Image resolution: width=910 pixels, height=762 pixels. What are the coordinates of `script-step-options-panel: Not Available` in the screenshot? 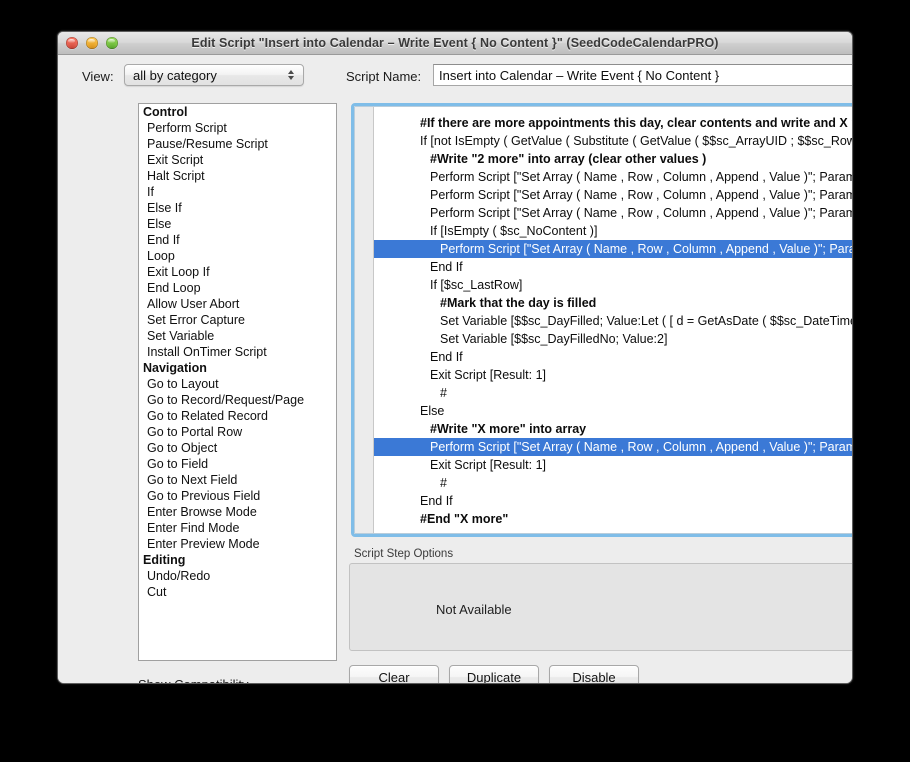 It's located at (600, 607).